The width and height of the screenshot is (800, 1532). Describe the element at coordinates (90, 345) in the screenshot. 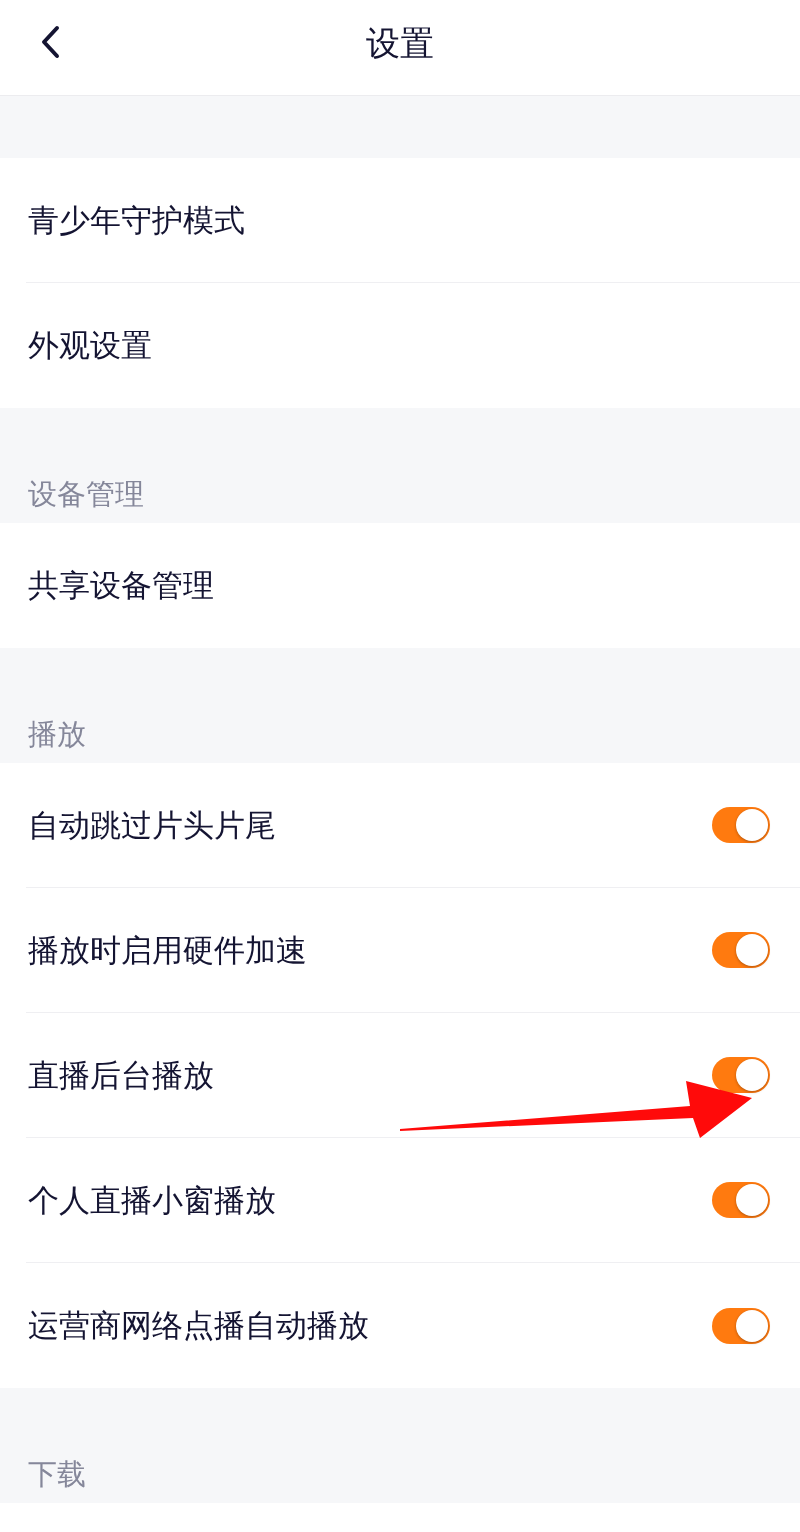

I see `setting-label: 外观设置` at that location.